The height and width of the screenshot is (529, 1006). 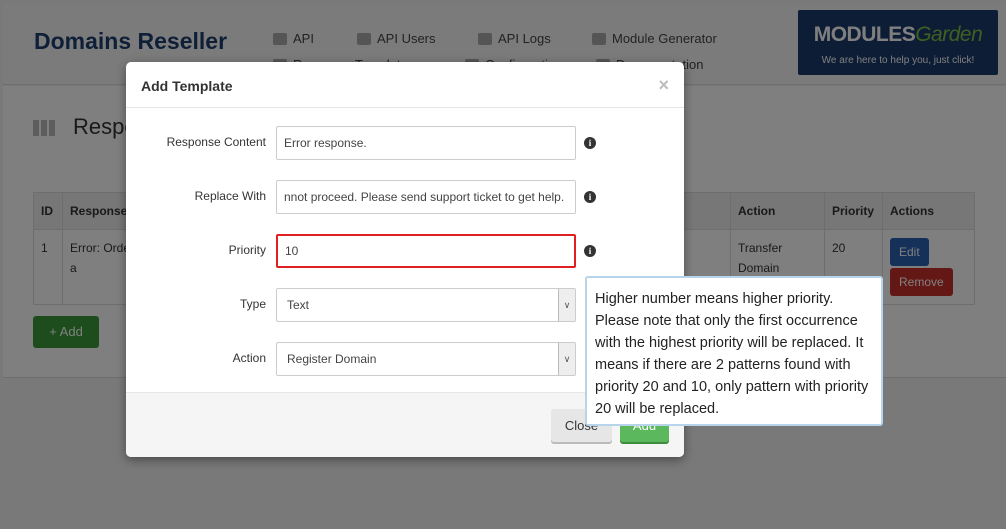 What do you see at coordinates (230, 196) in the screenshot?
I see `field-label: Replace With` at bounding box center [230, 196].